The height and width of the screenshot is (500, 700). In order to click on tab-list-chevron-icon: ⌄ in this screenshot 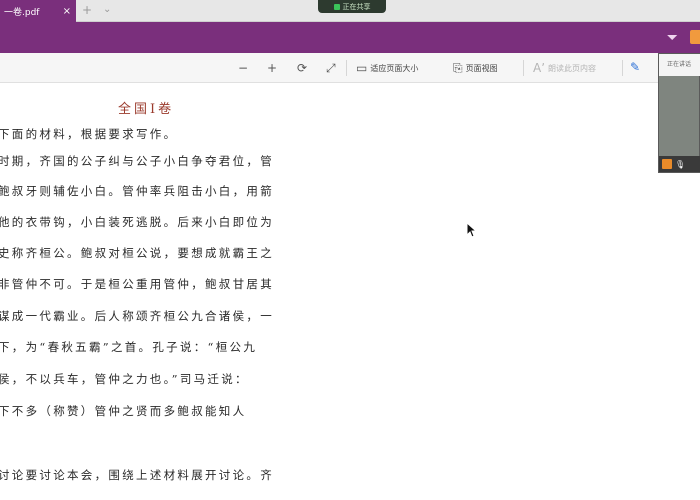, I will do `click(107, 9)`.